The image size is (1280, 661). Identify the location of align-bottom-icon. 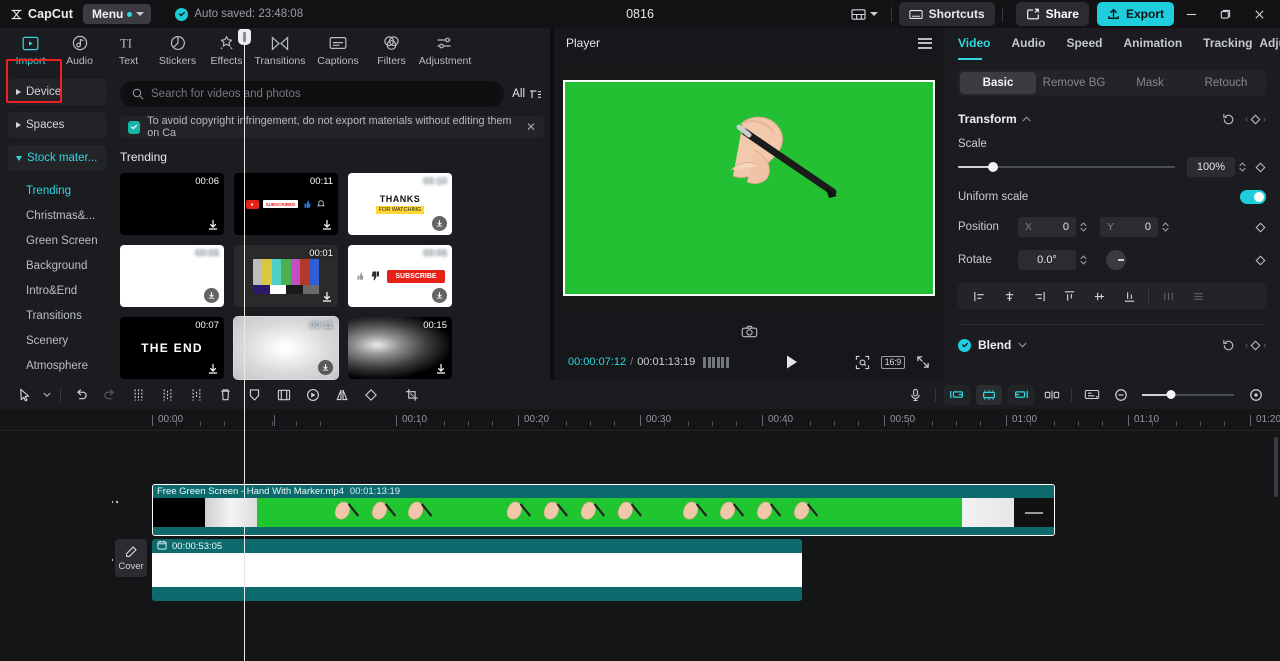
(1129, 296).